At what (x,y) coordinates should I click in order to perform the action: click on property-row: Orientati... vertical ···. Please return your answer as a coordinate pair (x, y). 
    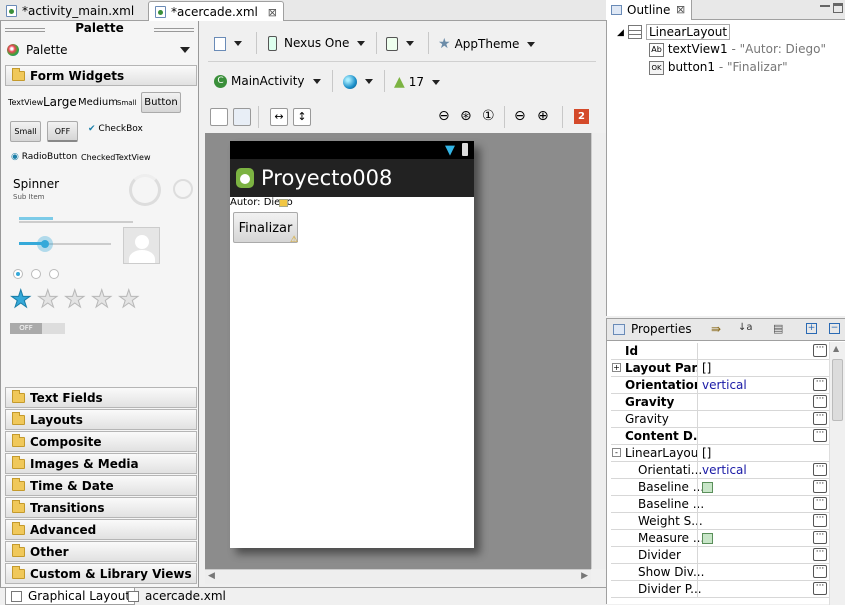
    Looking at the image, I should click on (720, 470).